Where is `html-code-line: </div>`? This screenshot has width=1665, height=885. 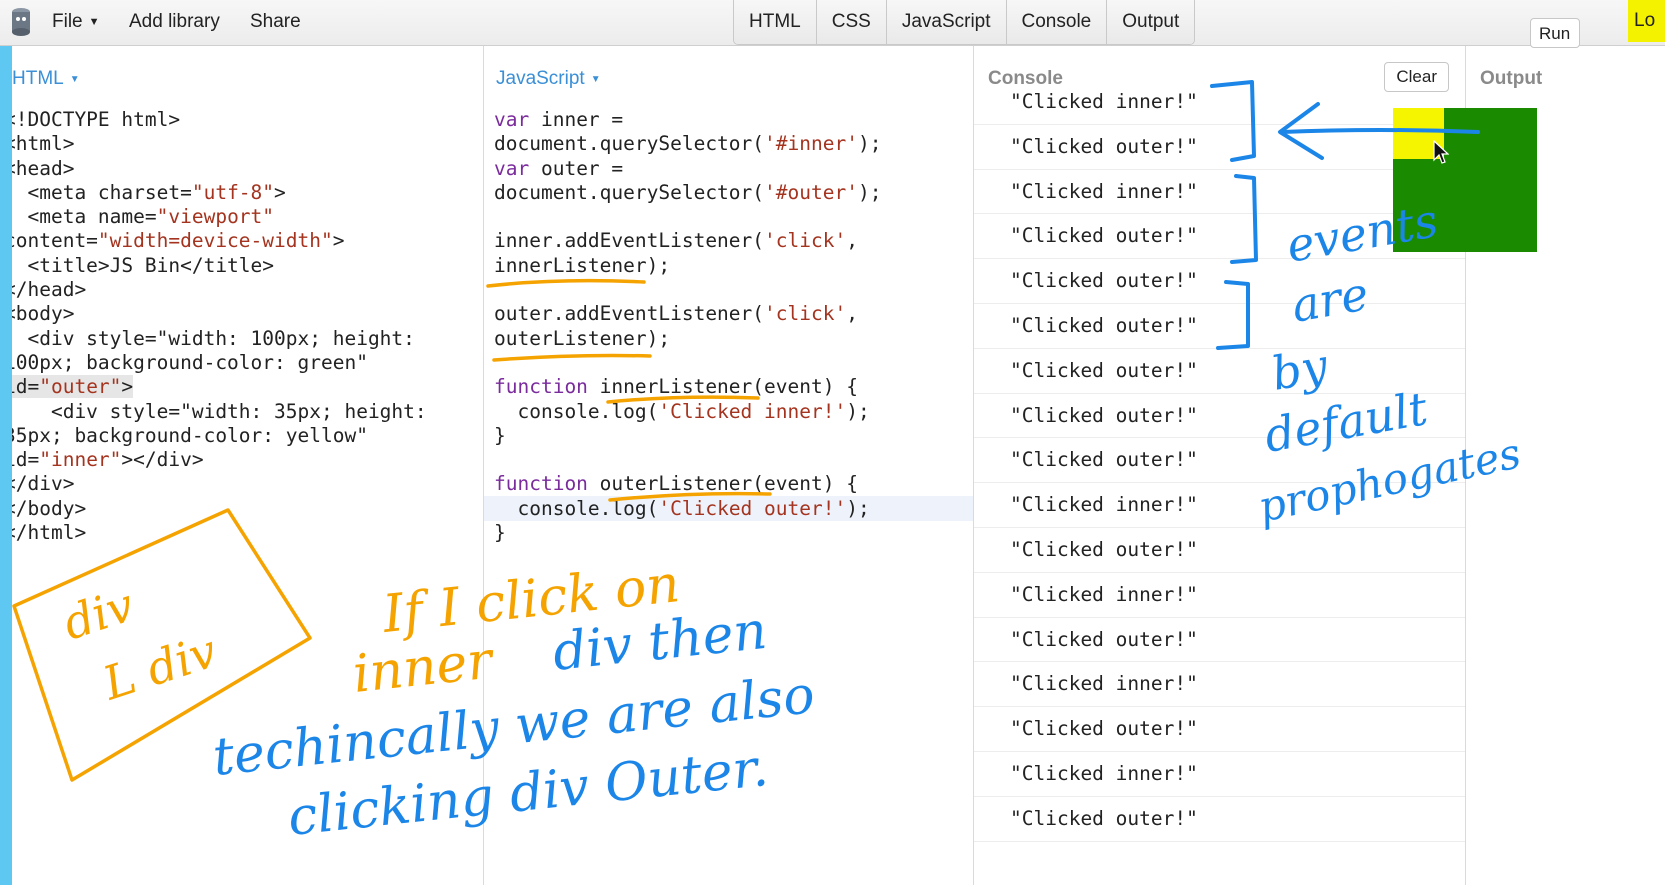
html-code-line: </div> is located at coordinates (43, 484).